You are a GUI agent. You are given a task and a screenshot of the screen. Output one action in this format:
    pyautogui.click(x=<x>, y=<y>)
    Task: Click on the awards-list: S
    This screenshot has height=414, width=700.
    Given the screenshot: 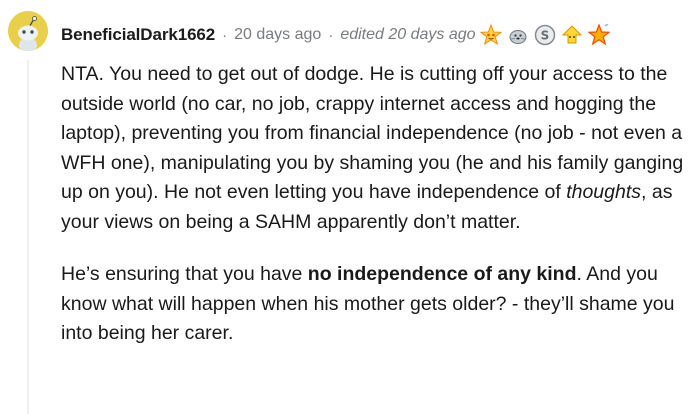 What is the action you would take?
    pyautogui.click(x=547, y=35)
    